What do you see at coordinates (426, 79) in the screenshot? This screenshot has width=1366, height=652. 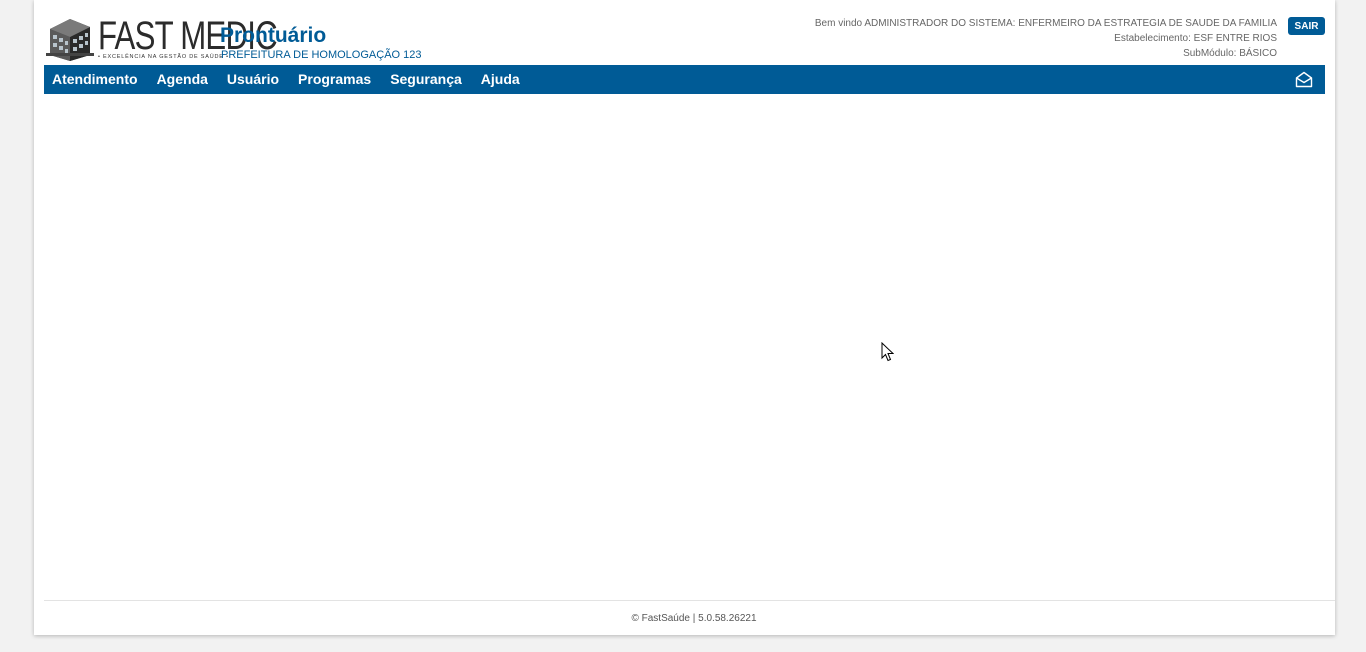 I see `nav-item-seguranca: Segurança` at bounding box center [426, 79].